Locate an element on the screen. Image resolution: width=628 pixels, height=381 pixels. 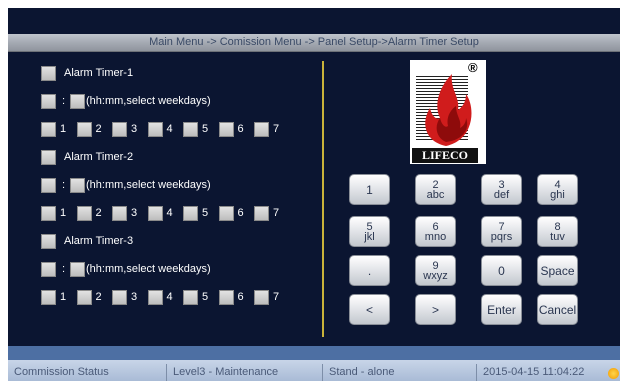
key-5: 6 mno is located at coordinates (435, 231).